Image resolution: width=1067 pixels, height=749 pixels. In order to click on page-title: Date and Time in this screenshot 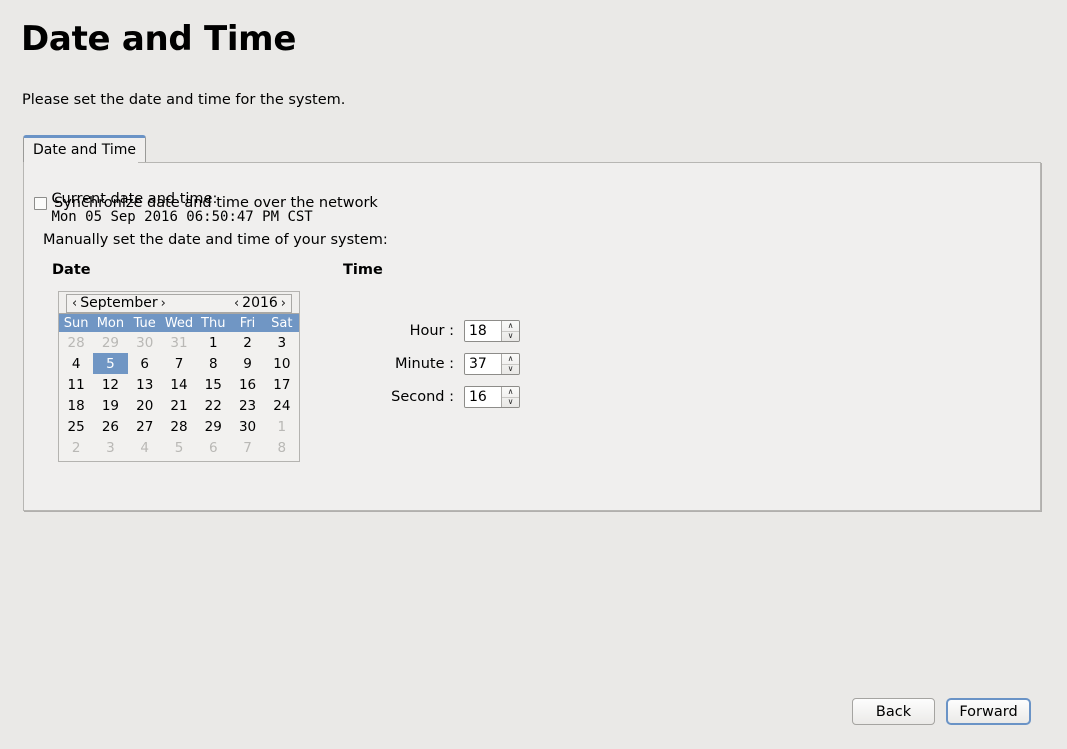, I will do `click(159, 39)`.